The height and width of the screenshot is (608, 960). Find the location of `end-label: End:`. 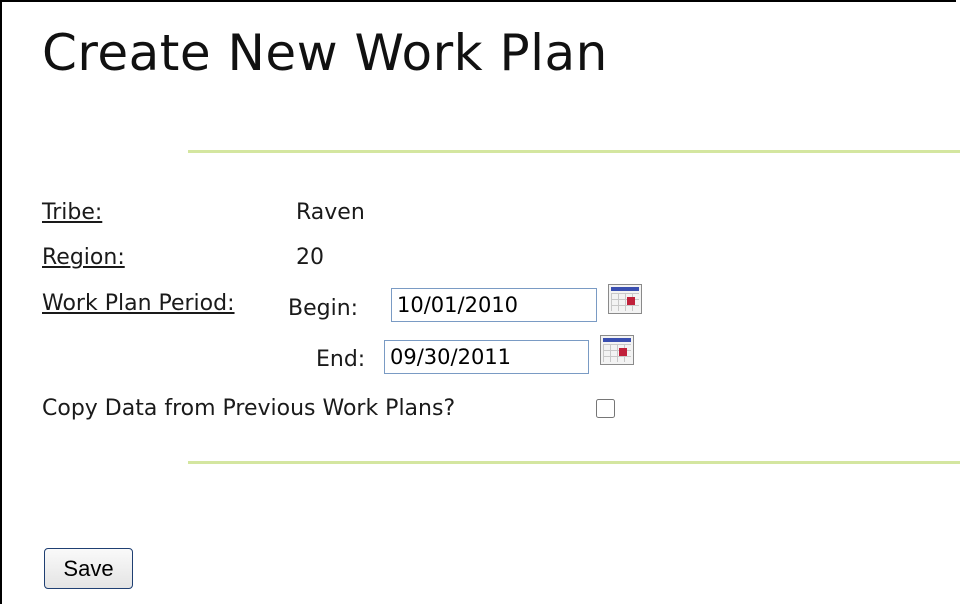

end-label: End: is located at coordinates (341, 359).